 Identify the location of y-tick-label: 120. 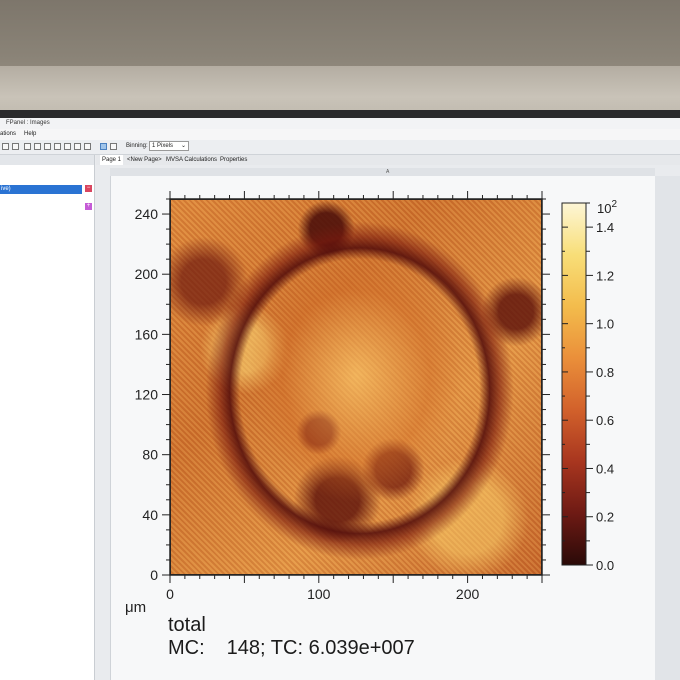
(147, 395).